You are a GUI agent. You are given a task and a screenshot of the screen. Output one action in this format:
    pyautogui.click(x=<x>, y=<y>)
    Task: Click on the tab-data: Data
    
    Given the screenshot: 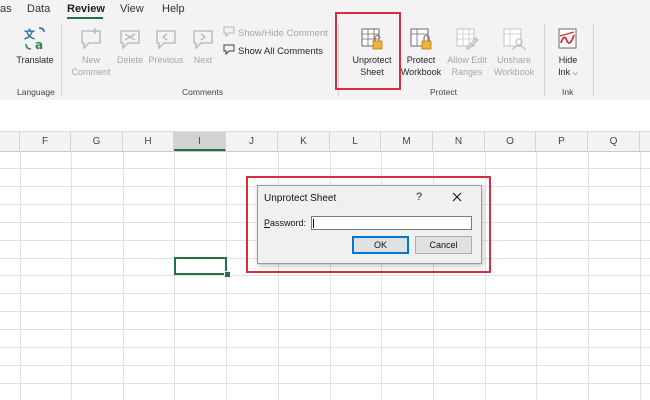 What is the action you would take?
    pyautogui.click(x=38, y=9)
    